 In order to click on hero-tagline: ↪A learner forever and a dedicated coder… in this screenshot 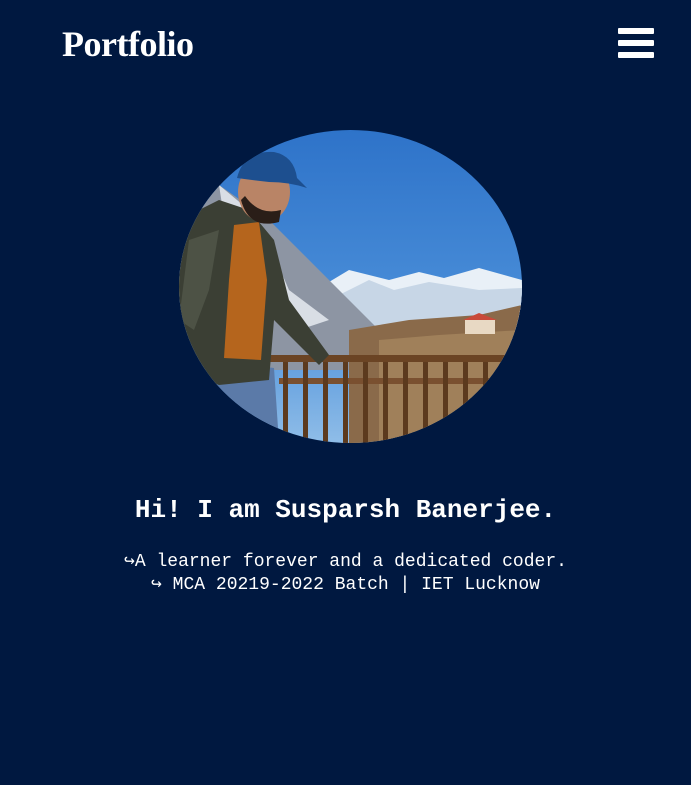, I will do `click(345, 574)`.